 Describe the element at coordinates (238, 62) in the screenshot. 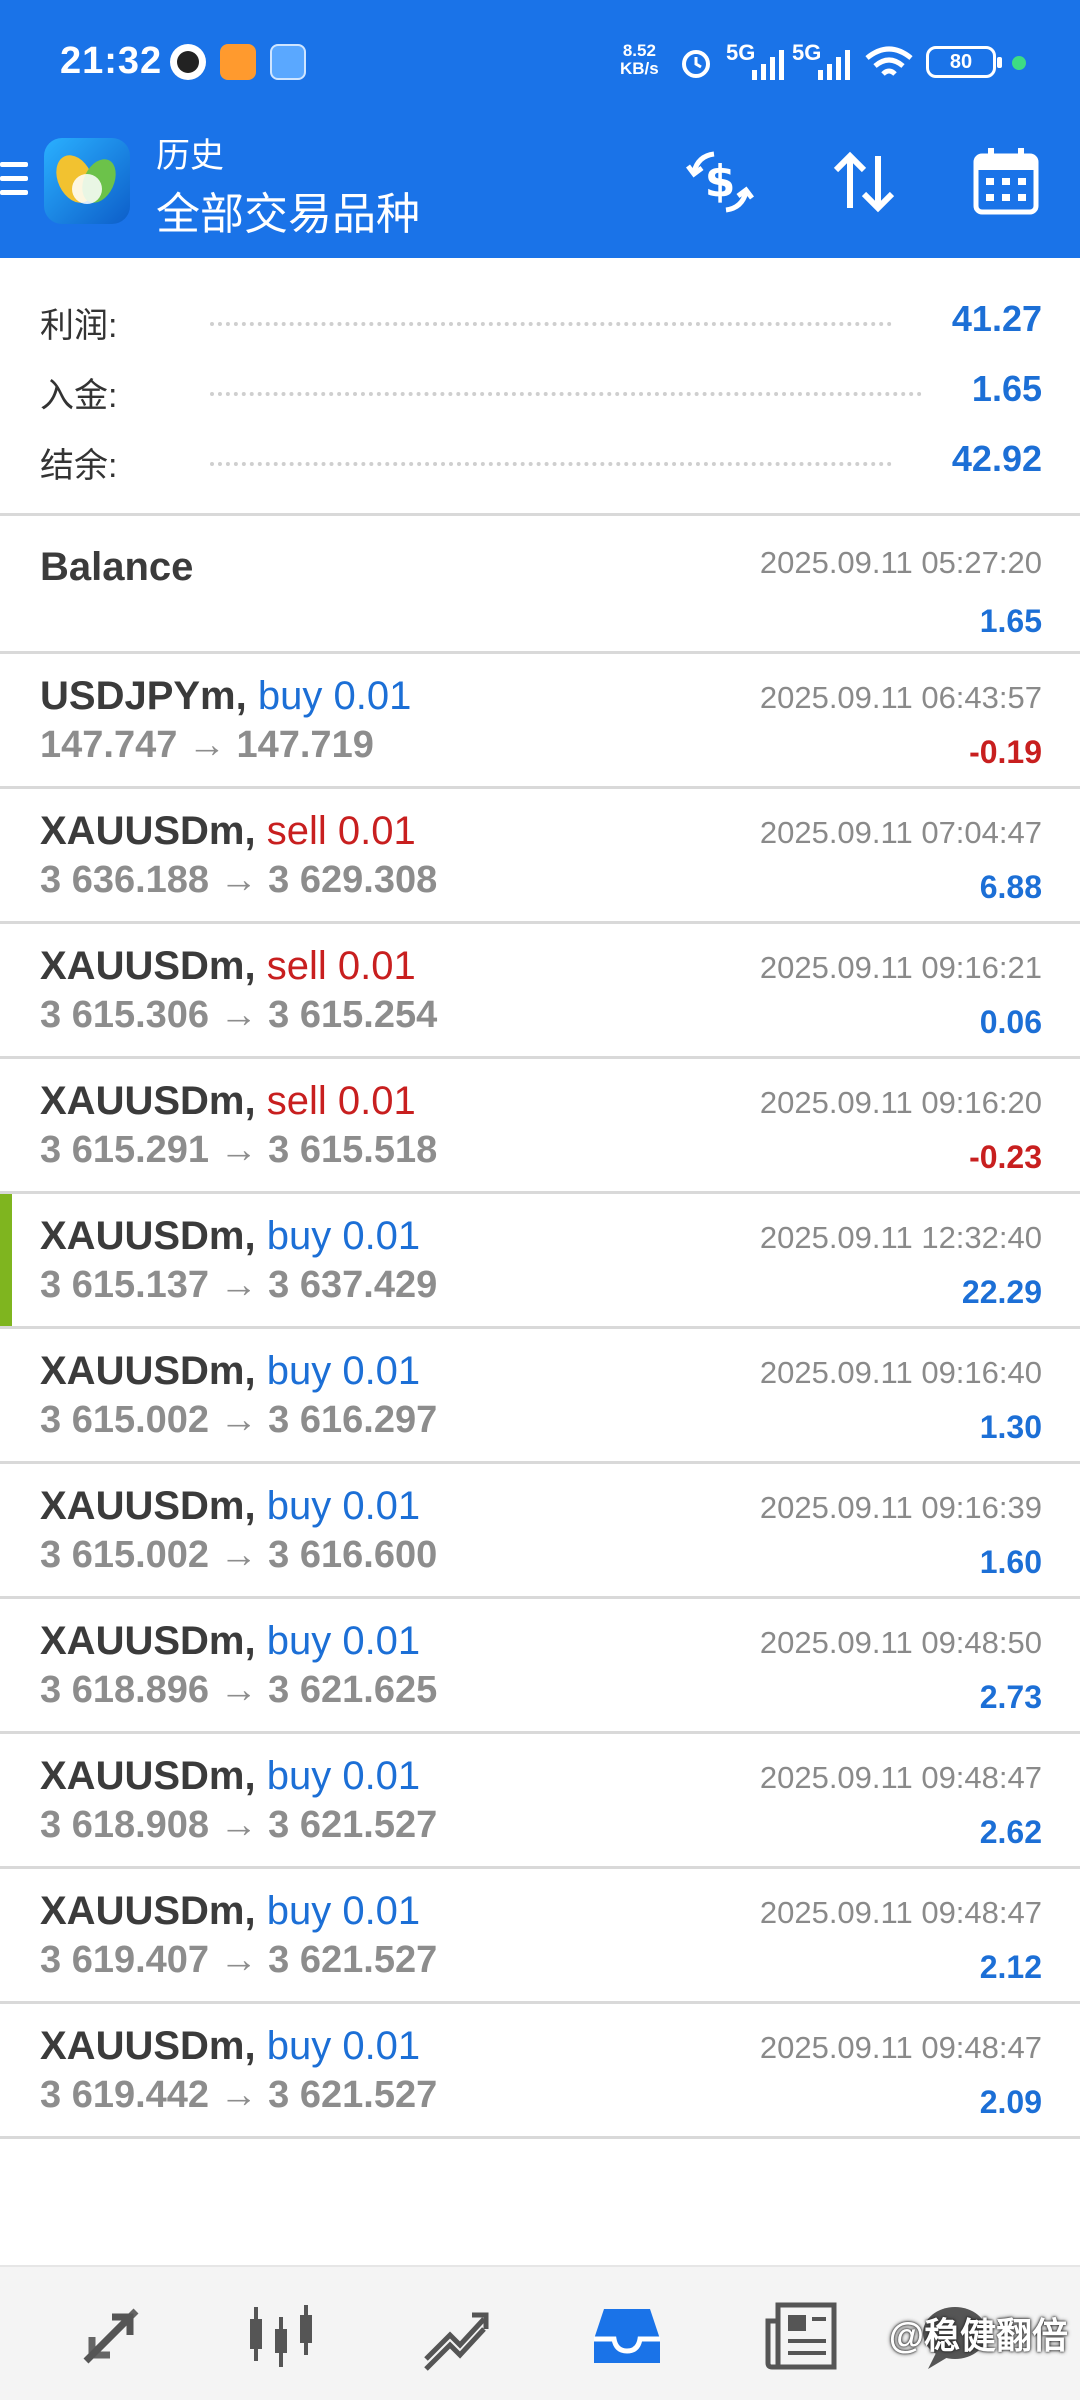

I see `notification-app-icon` at that location.